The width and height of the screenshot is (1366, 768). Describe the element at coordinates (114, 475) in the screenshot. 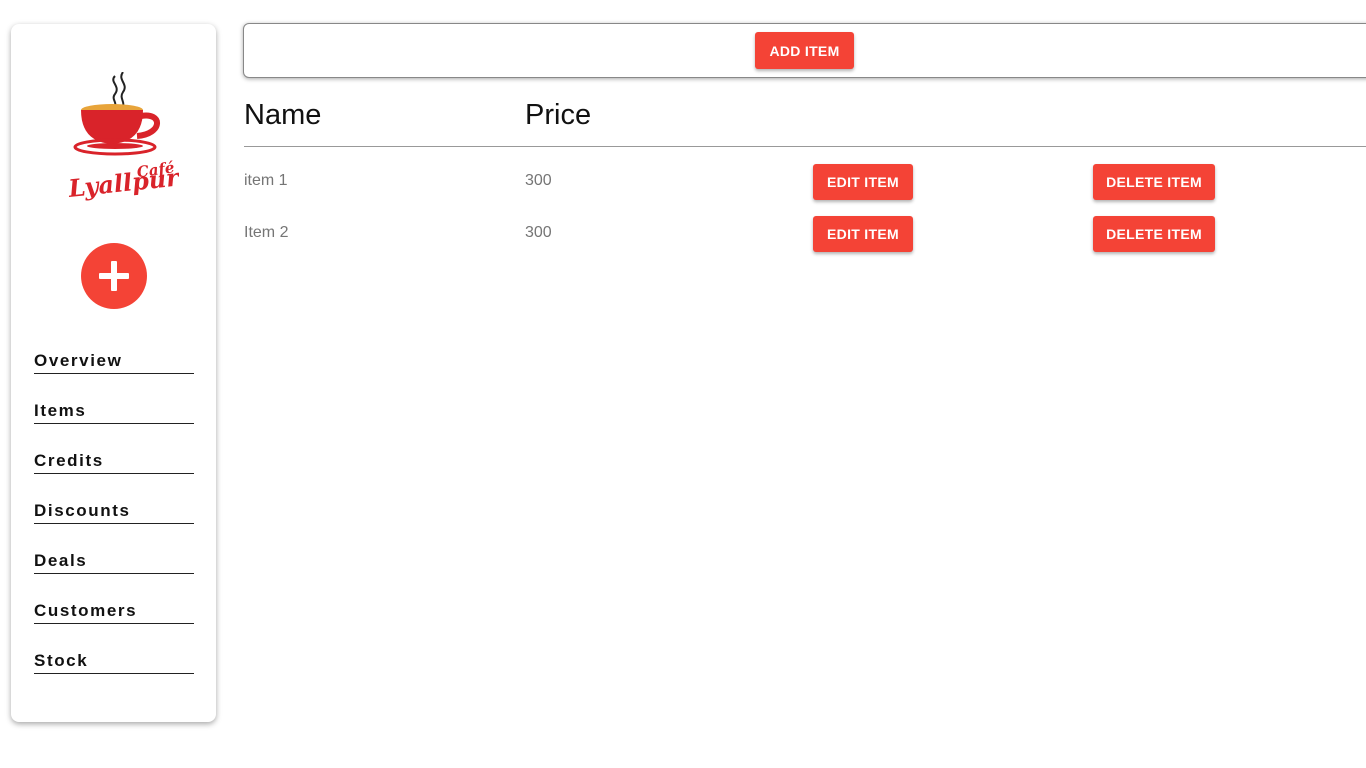

I see `sidebar-item-credits: Credits` at that location.